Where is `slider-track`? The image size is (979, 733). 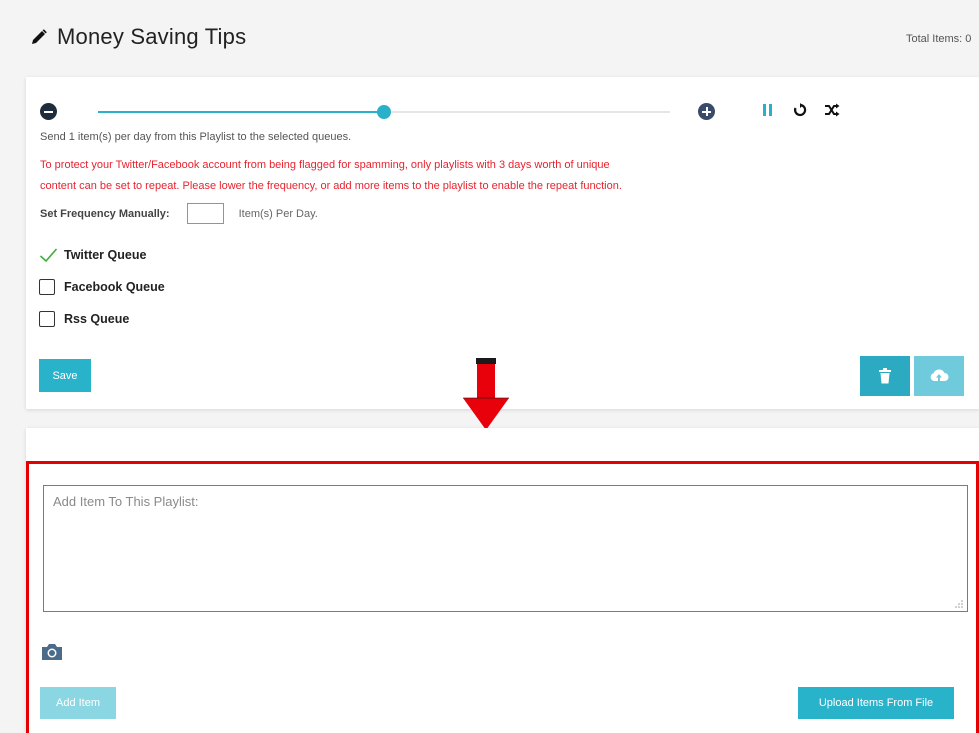
slider-track is located at coordinates (384, 112).